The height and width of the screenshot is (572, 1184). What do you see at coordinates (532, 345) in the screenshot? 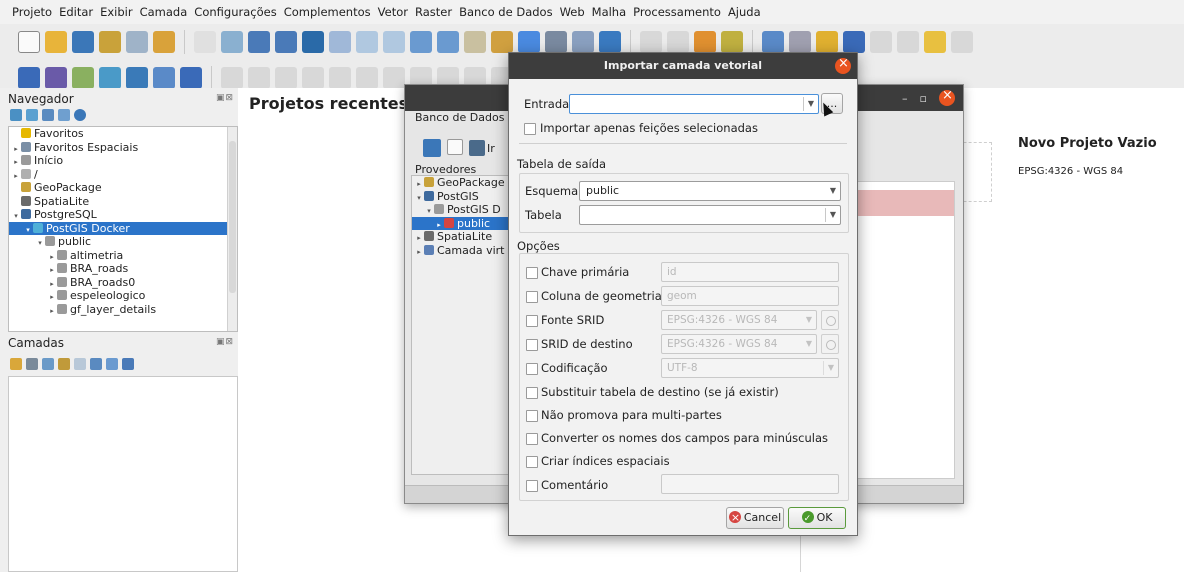
I see `target-srid-checkbox` at bounding box center [532, 345].